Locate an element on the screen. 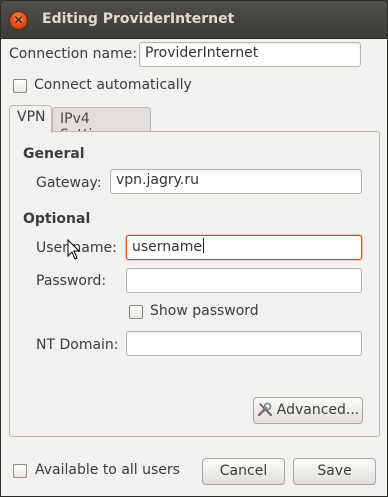 This screenshot has height=497, width=388. username-field: username is located at coordinates (244, 247).